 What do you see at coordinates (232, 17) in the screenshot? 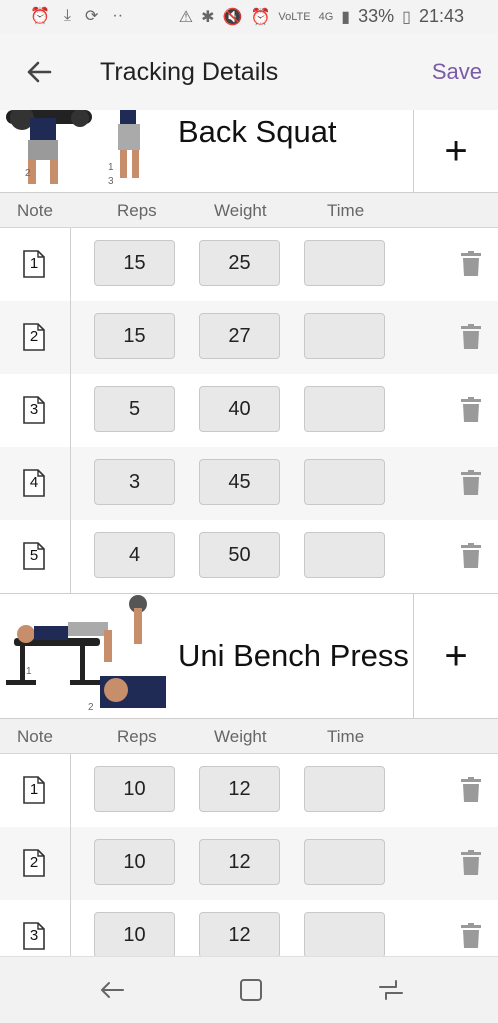
I see `mute-icon: 🔇` at bounding box center [232, 17].